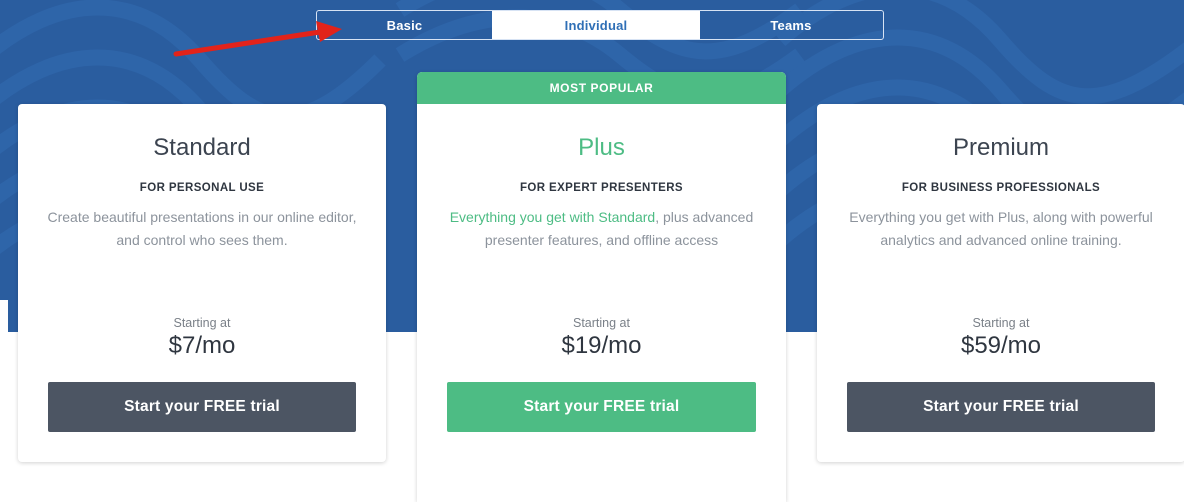 The image size is (1184, 502). Describe the element at coordinates (1001, 407) in the screenshot. I see `start-free-trial-button-premium: Start your FREE trial` at that location.